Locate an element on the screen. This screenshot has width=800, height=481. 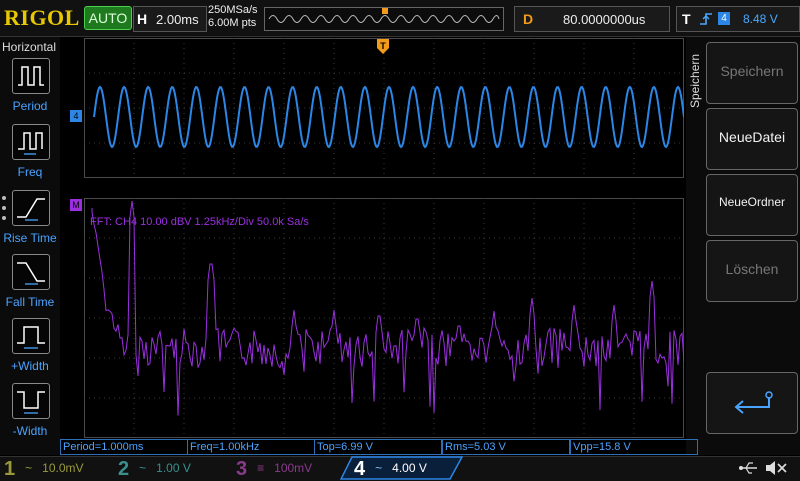
math-offset-marker: M is located at coordinates (76, 205).